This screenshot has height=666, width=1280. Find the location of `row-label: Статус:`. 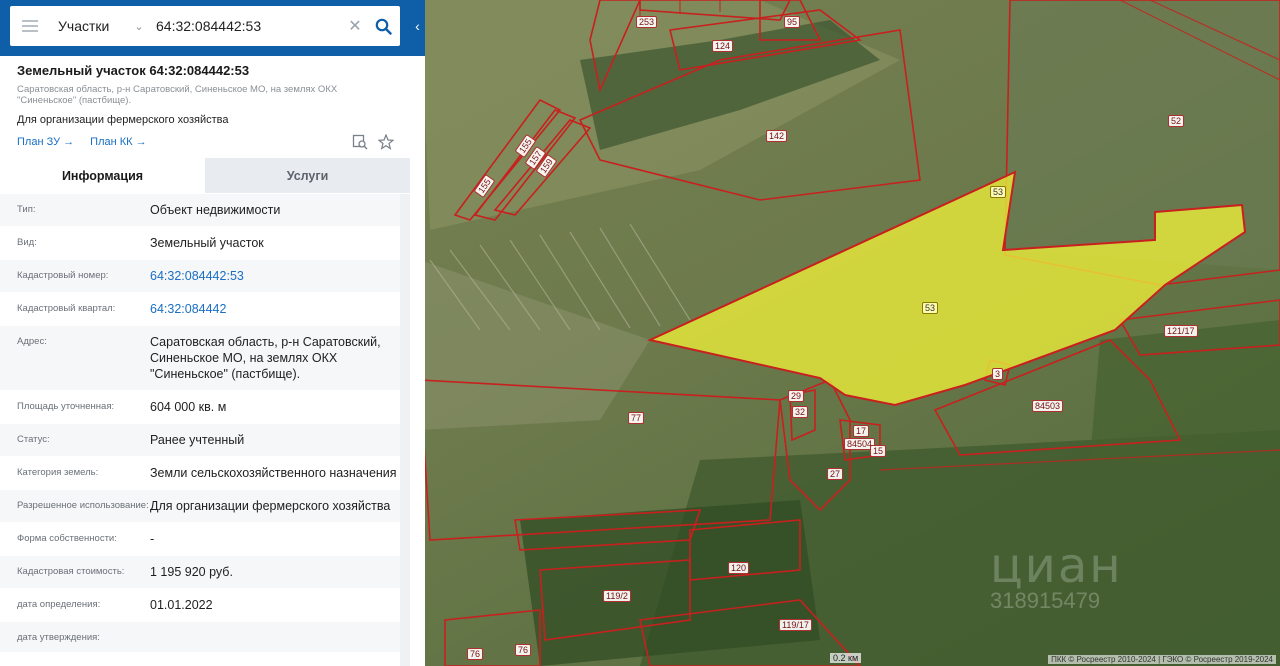

row-label: Статус: is located at coordinates (33, 439).